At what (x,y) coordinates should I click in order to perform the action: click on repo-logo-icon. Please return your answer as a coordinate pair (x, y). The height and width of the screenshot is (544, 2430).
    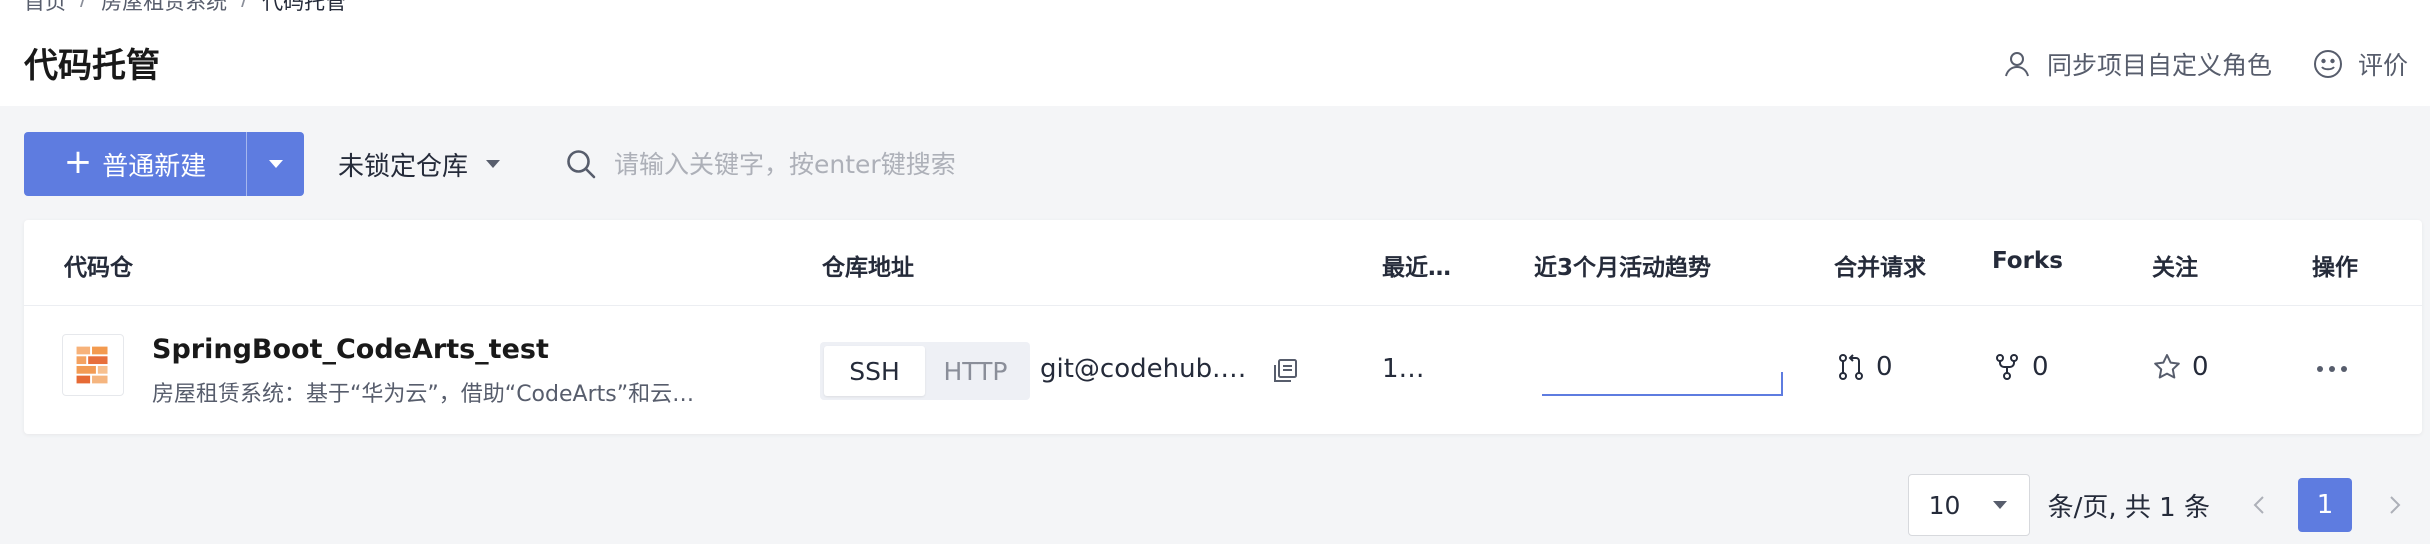
    Looking at the image, I should click on (93, 365).